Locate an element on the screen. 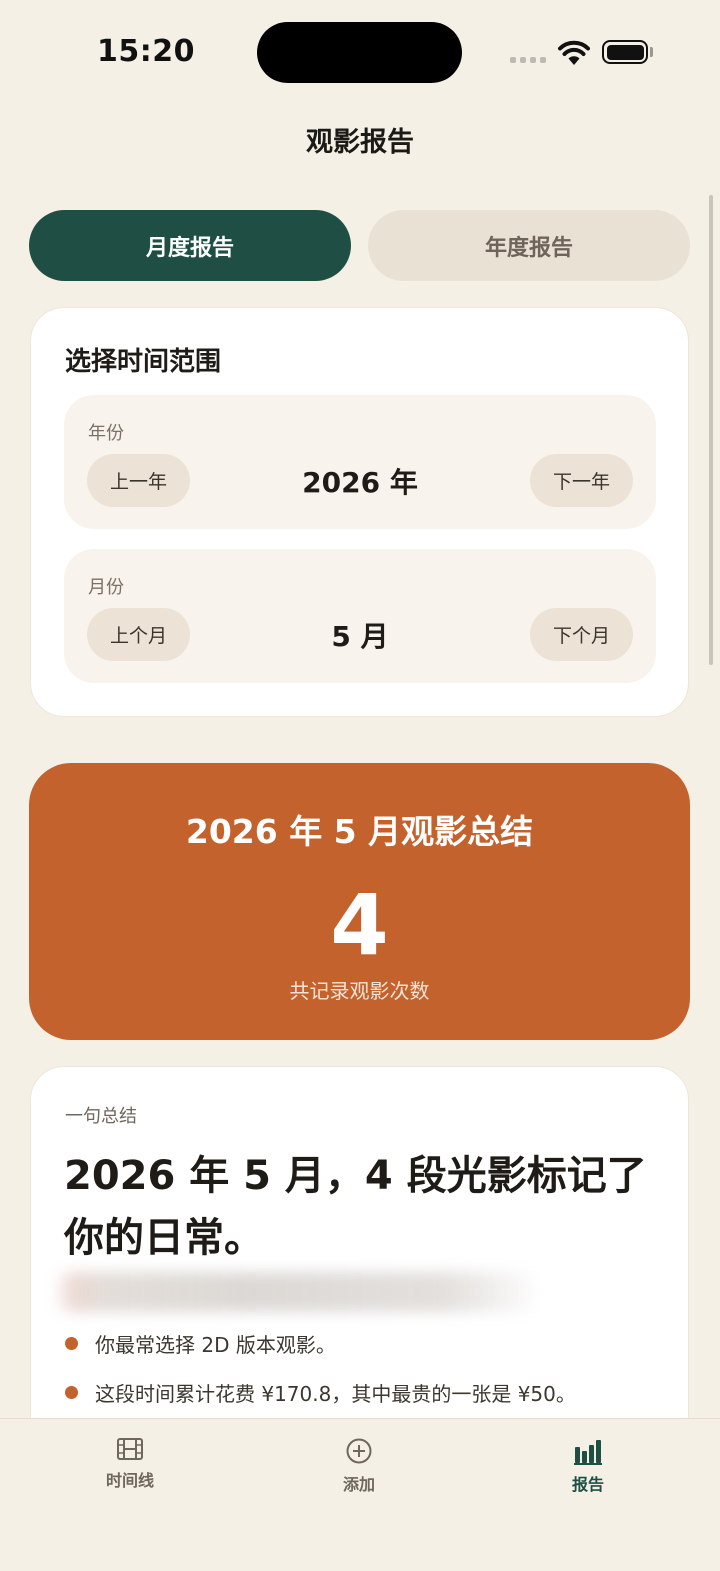  list-item: 你最常选择 2D 版本观影。 is located at coordinates (200, 1343).